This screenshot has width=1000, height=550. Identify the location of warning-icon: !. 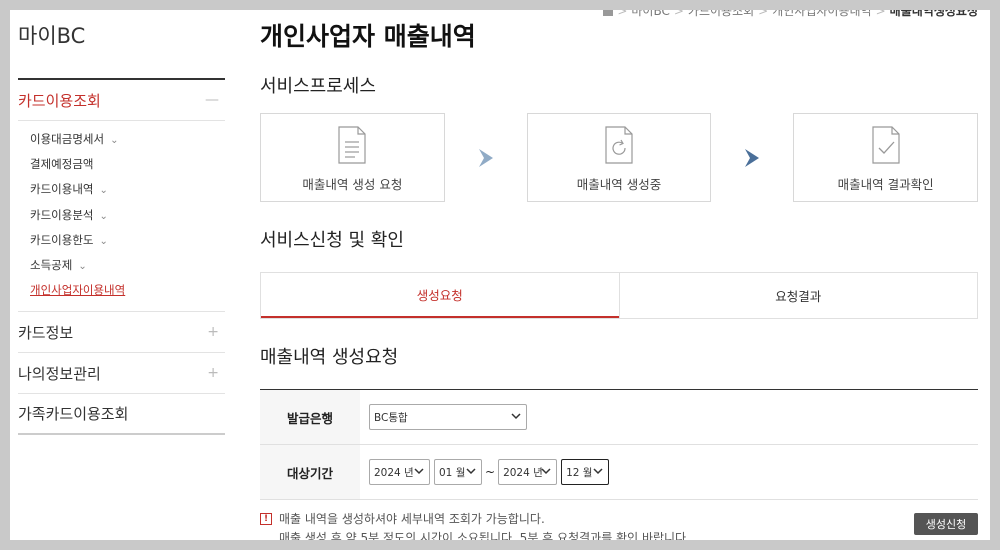
(266, 519).